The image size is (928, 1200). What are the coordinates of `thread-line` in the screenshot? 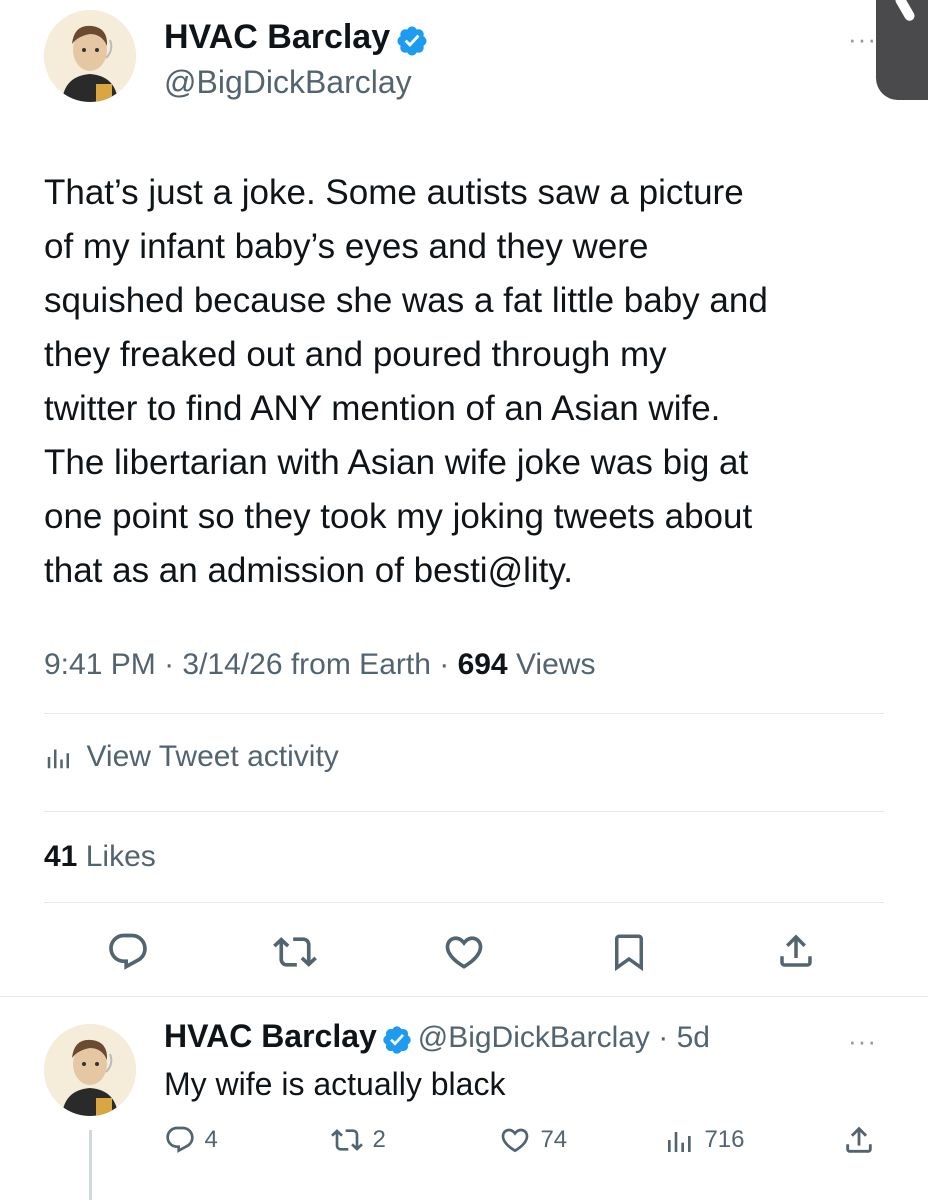 It's located at (90, 1165).